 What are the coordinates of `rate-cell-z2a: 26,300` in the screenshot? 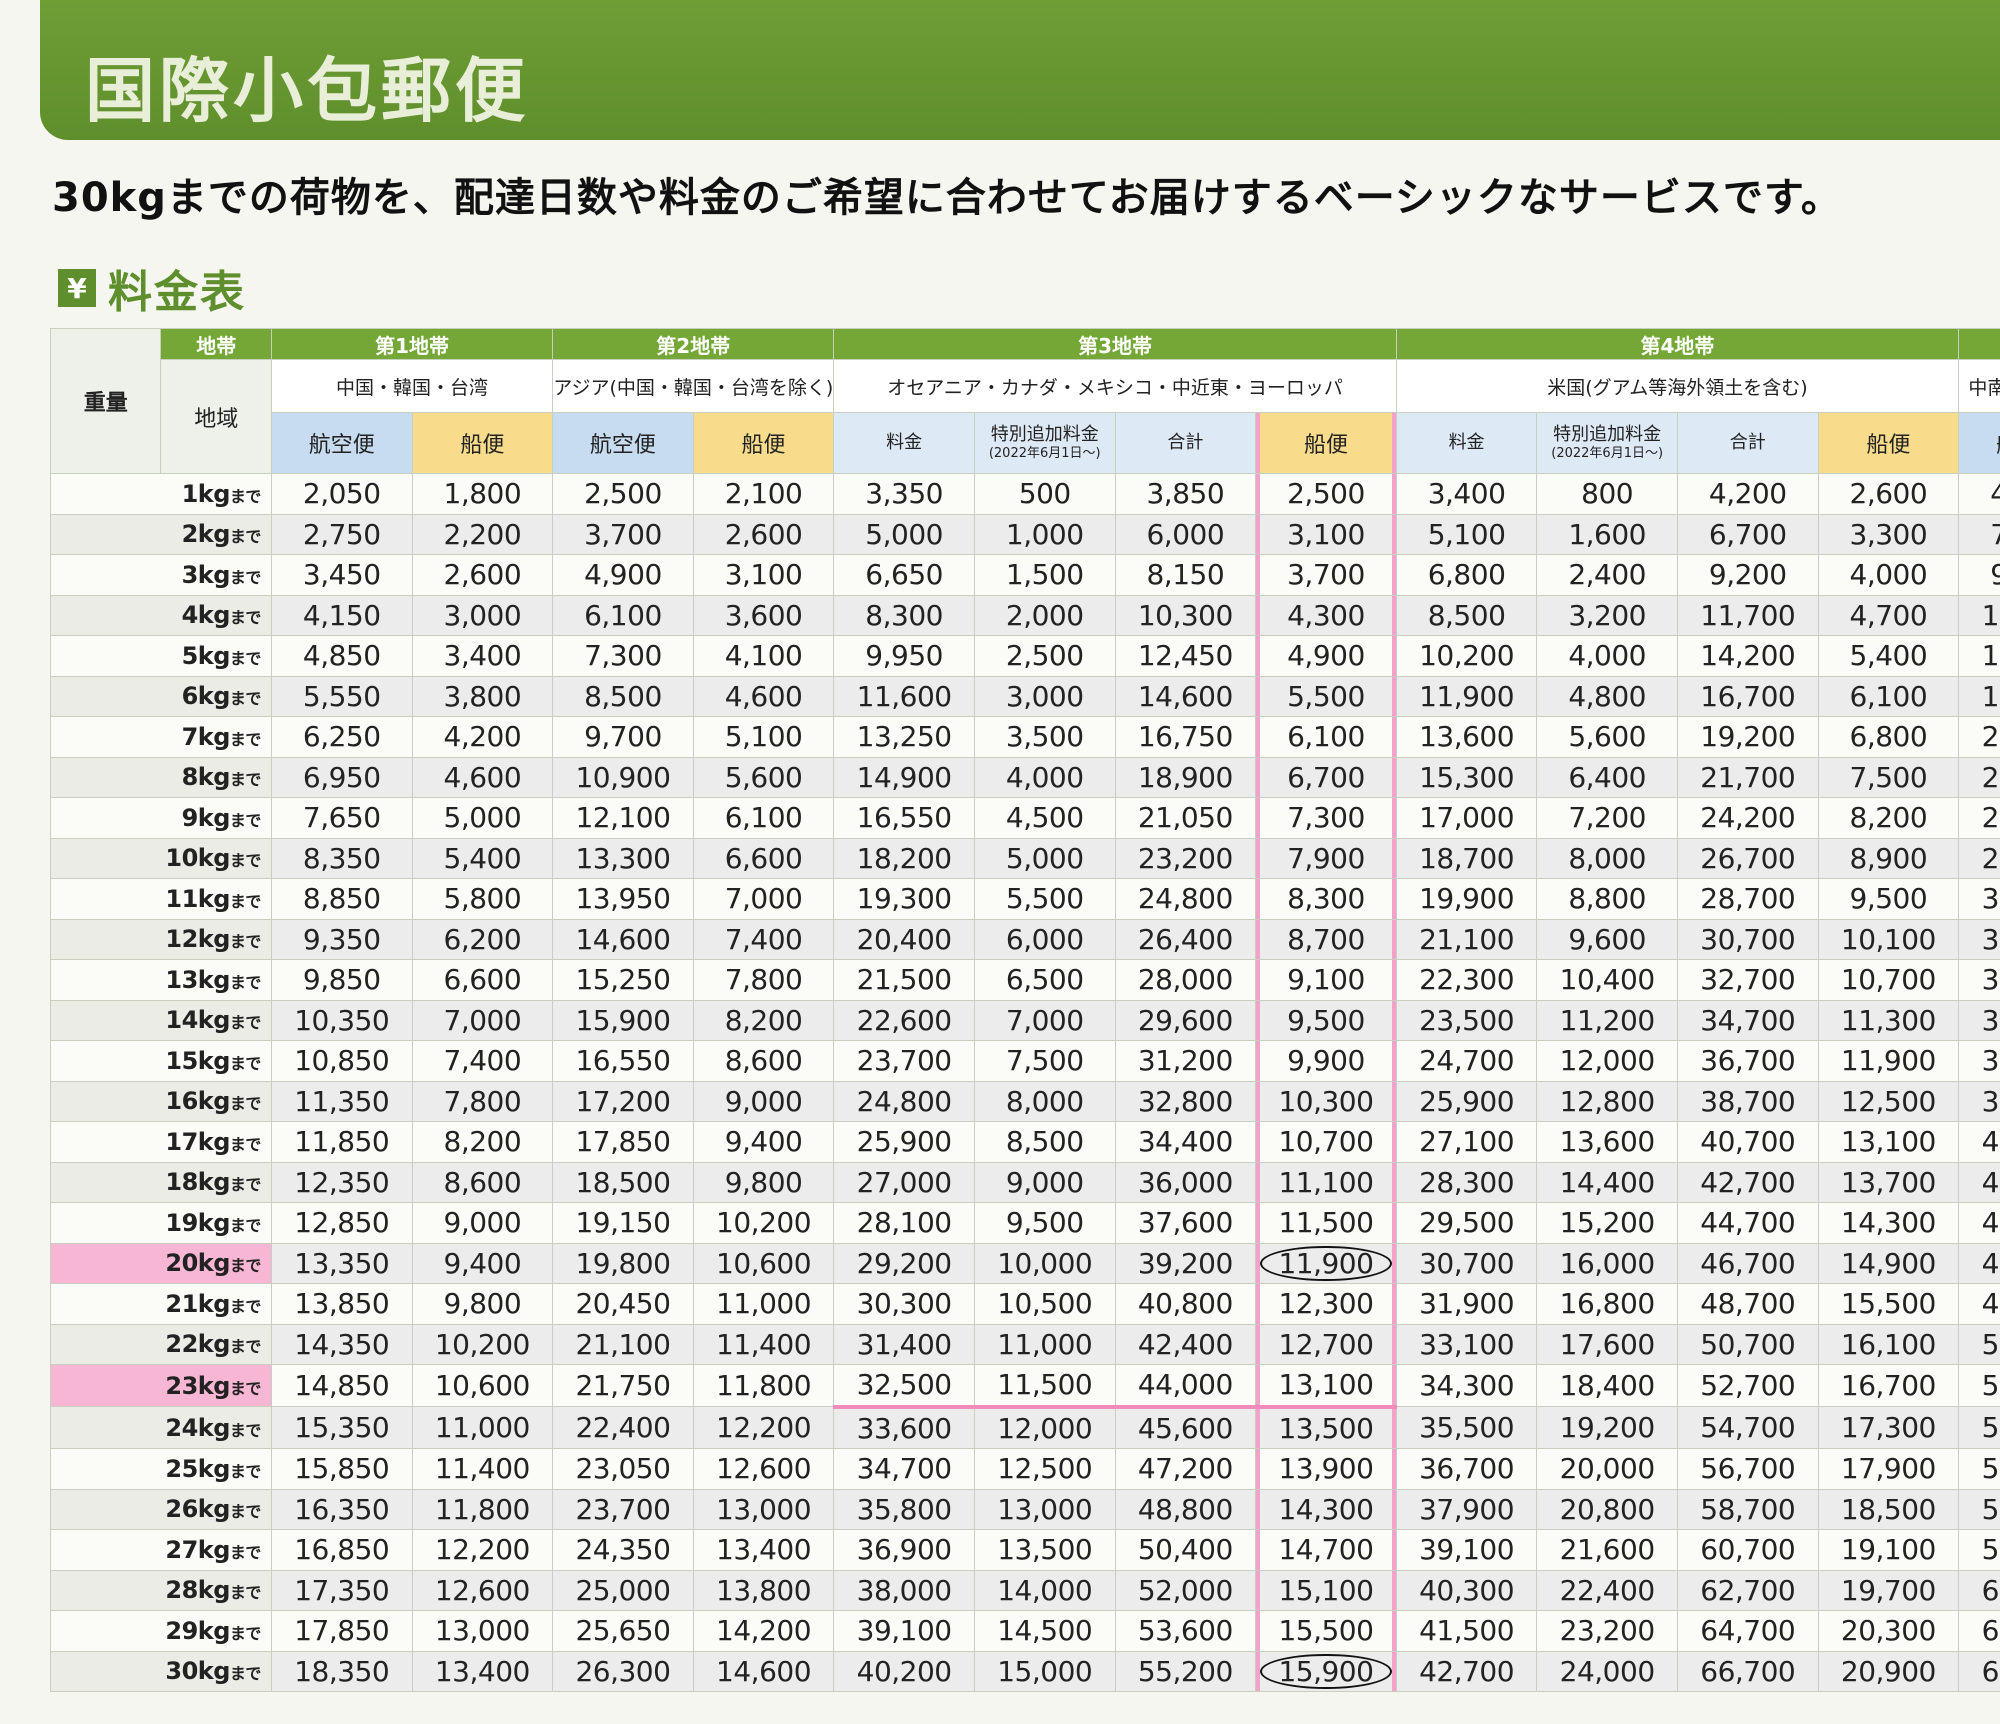 It's located at (623, 1671).